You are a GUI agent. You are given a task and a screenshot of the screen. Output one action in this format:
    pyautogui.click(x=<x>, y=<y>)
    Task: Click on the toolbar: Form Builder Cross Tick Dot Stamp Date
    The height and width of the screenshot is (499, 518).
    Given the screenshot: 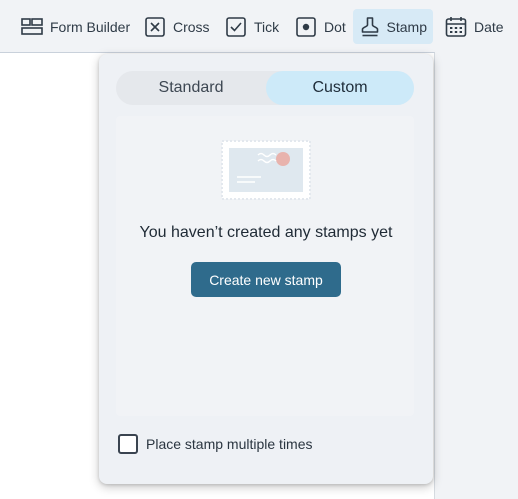 What is the action you would take?
    pyautogui.click(x=259, y=26)
    